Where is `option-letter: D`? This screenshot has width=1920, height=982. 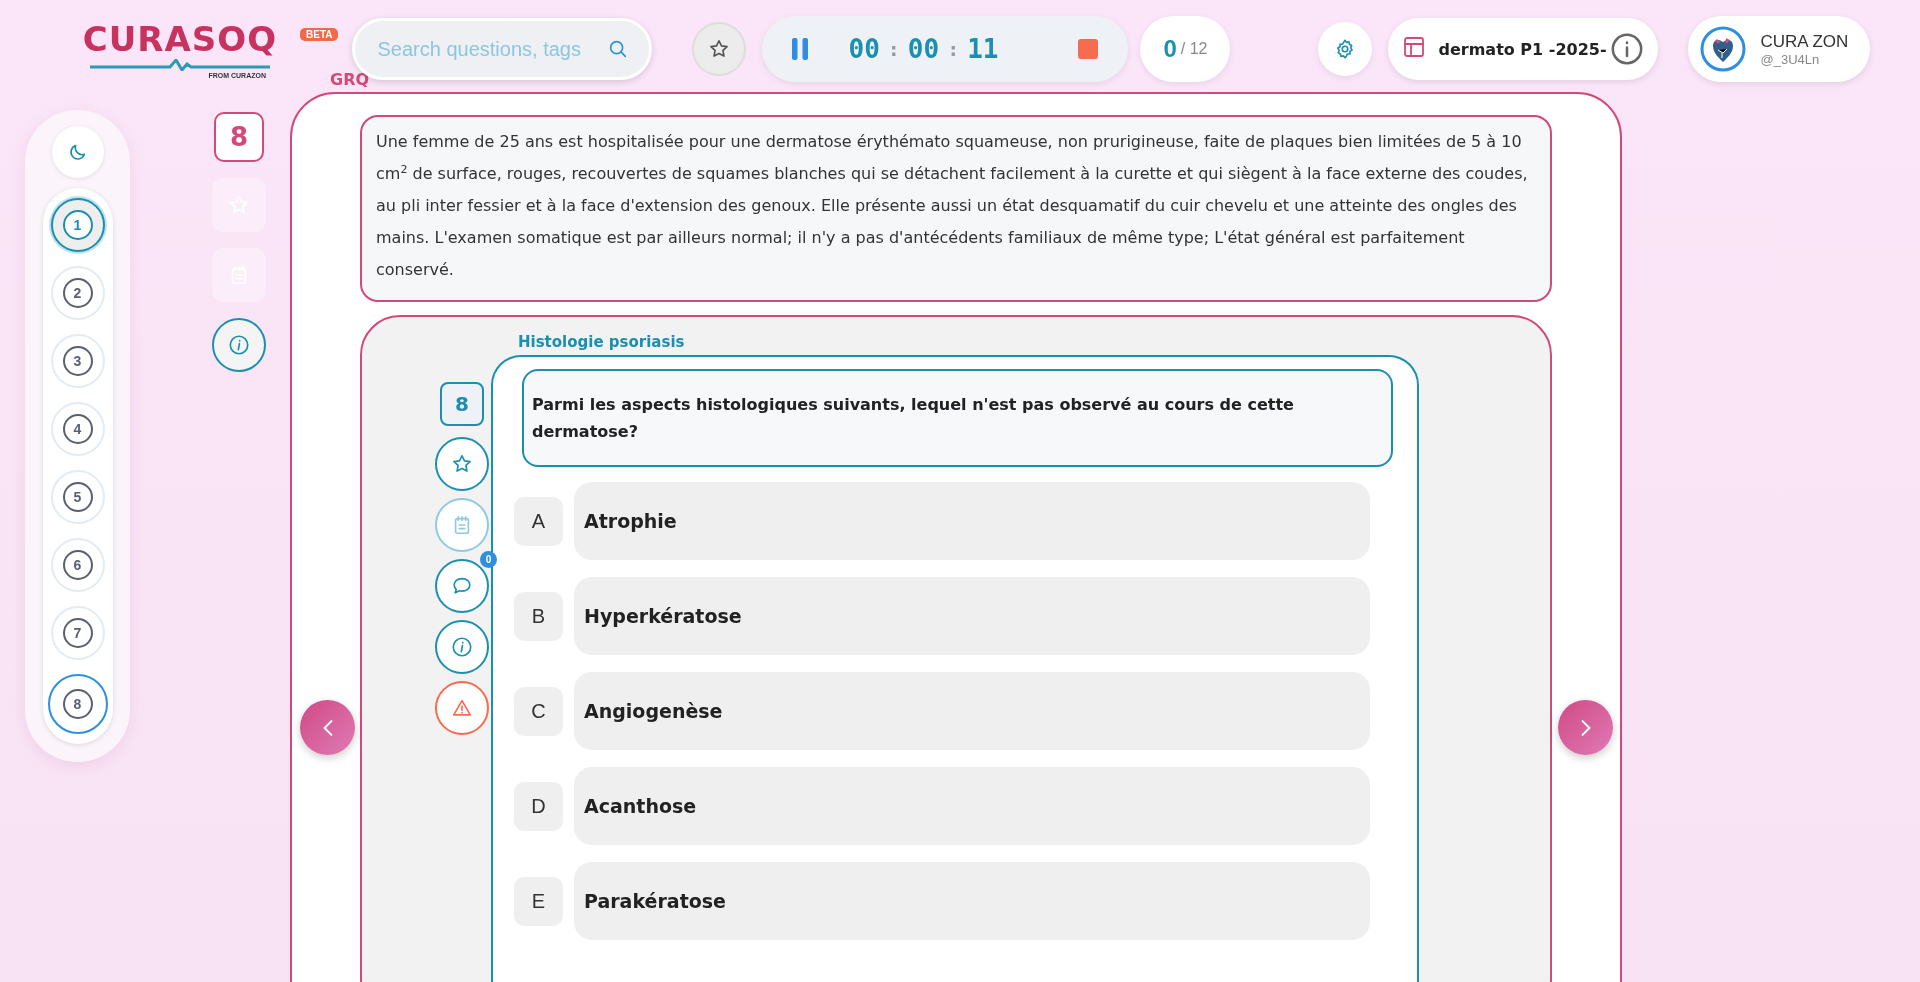
option-letter: D is located at coordinates (538, 806).